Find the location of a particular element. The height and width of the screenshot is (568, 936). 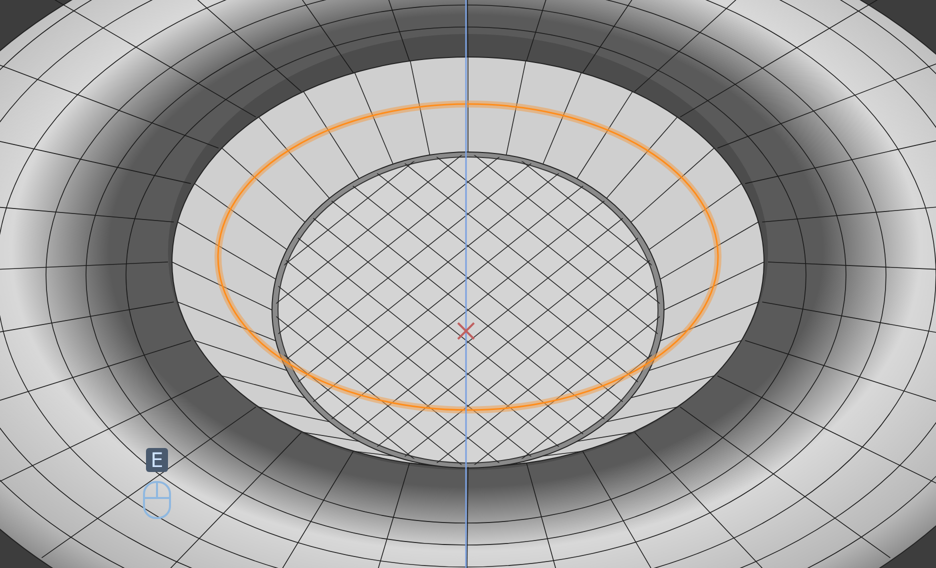

key-label: E is located at coordinates (157, 460).